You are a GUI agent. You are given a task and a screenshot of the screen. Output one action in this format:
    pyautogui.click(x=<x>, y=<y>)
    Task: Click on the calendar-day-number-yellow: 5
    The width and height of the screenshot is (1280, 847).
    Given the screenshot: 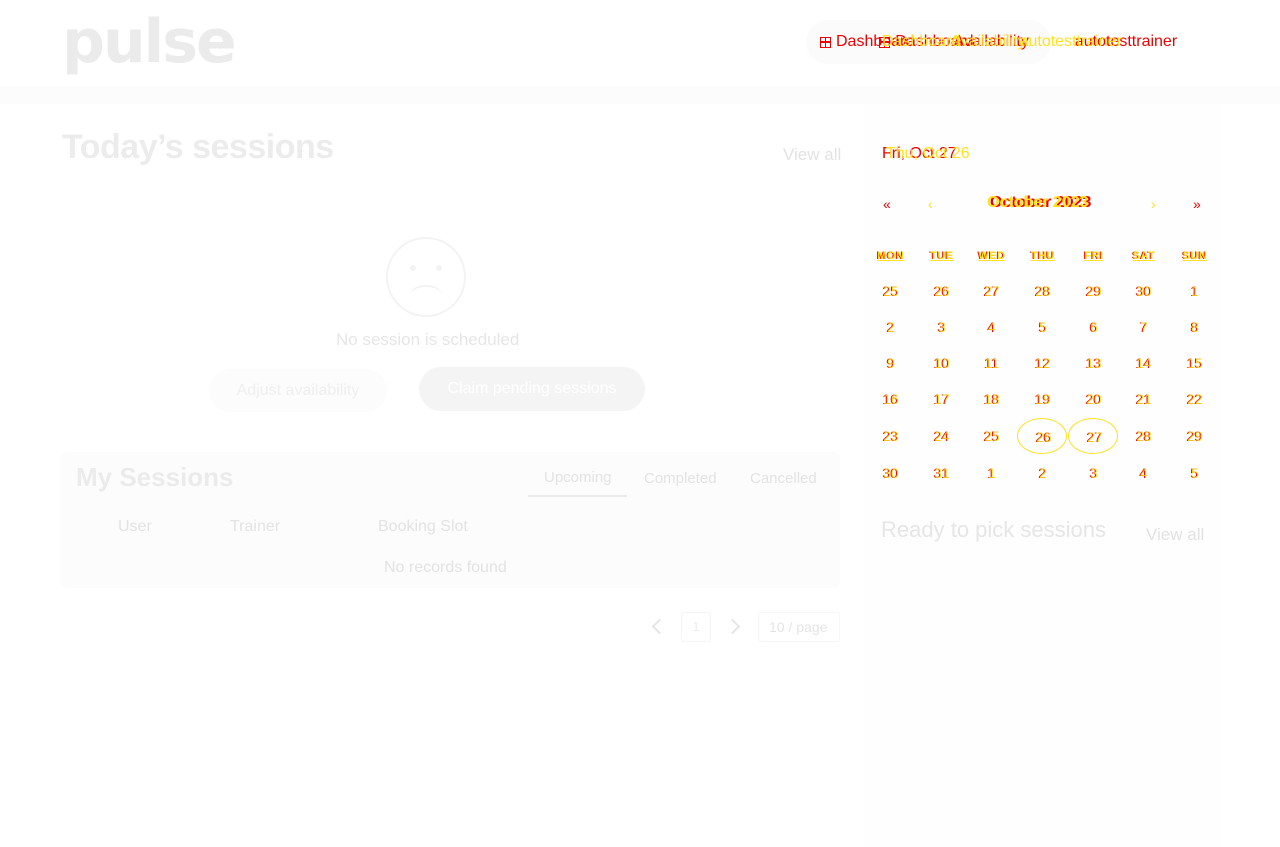 What is the action you would take?
    pyautogui.click(x=1195, y=473)
    